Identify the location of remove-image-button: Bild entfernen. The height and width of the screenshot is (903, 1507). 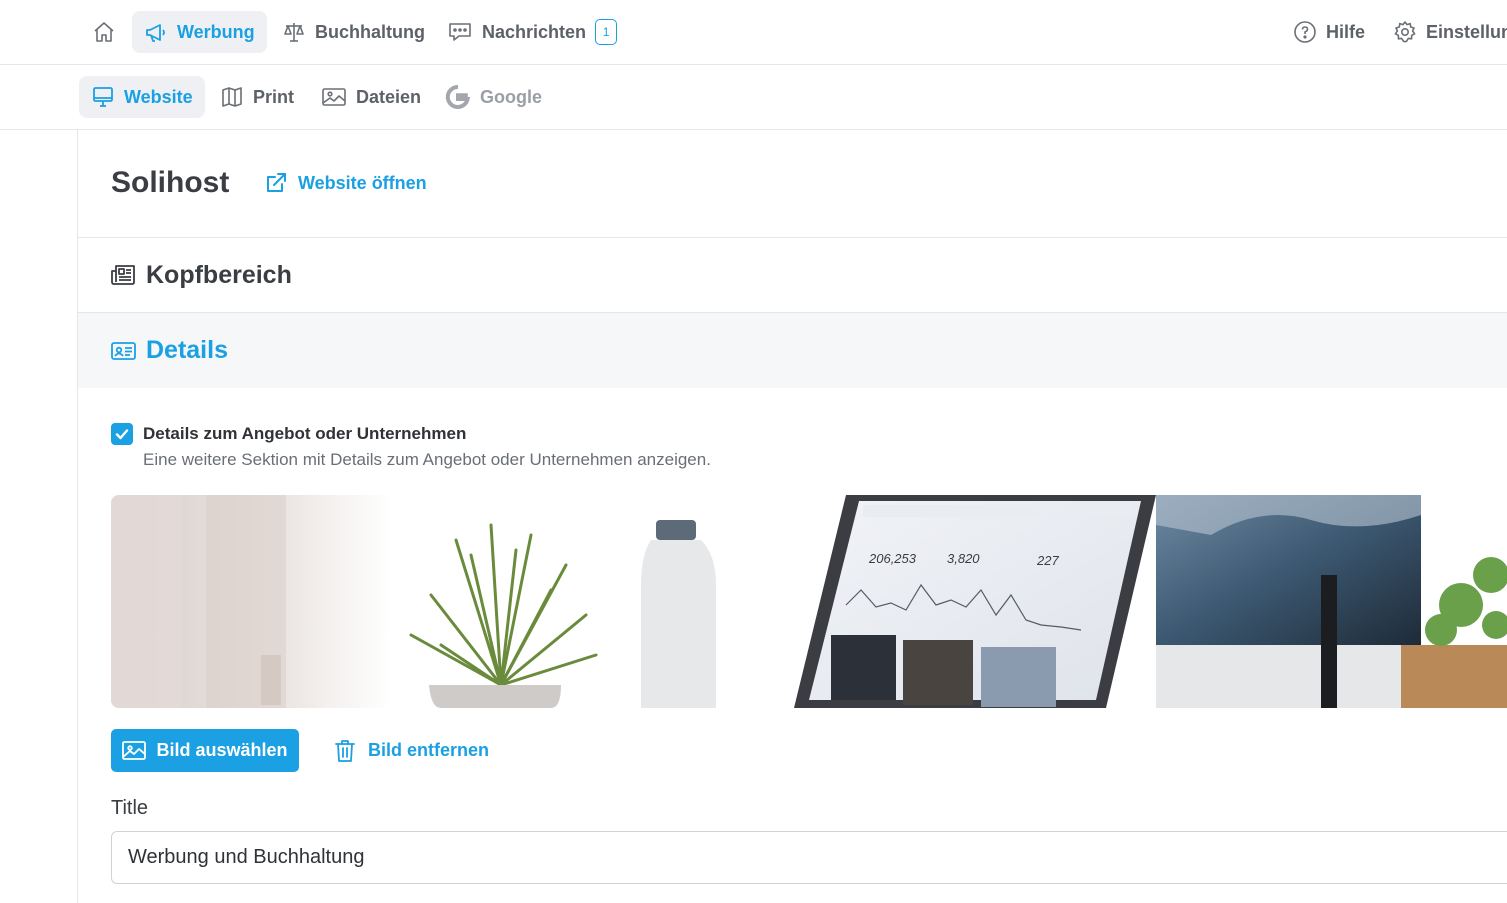
(411, 750).